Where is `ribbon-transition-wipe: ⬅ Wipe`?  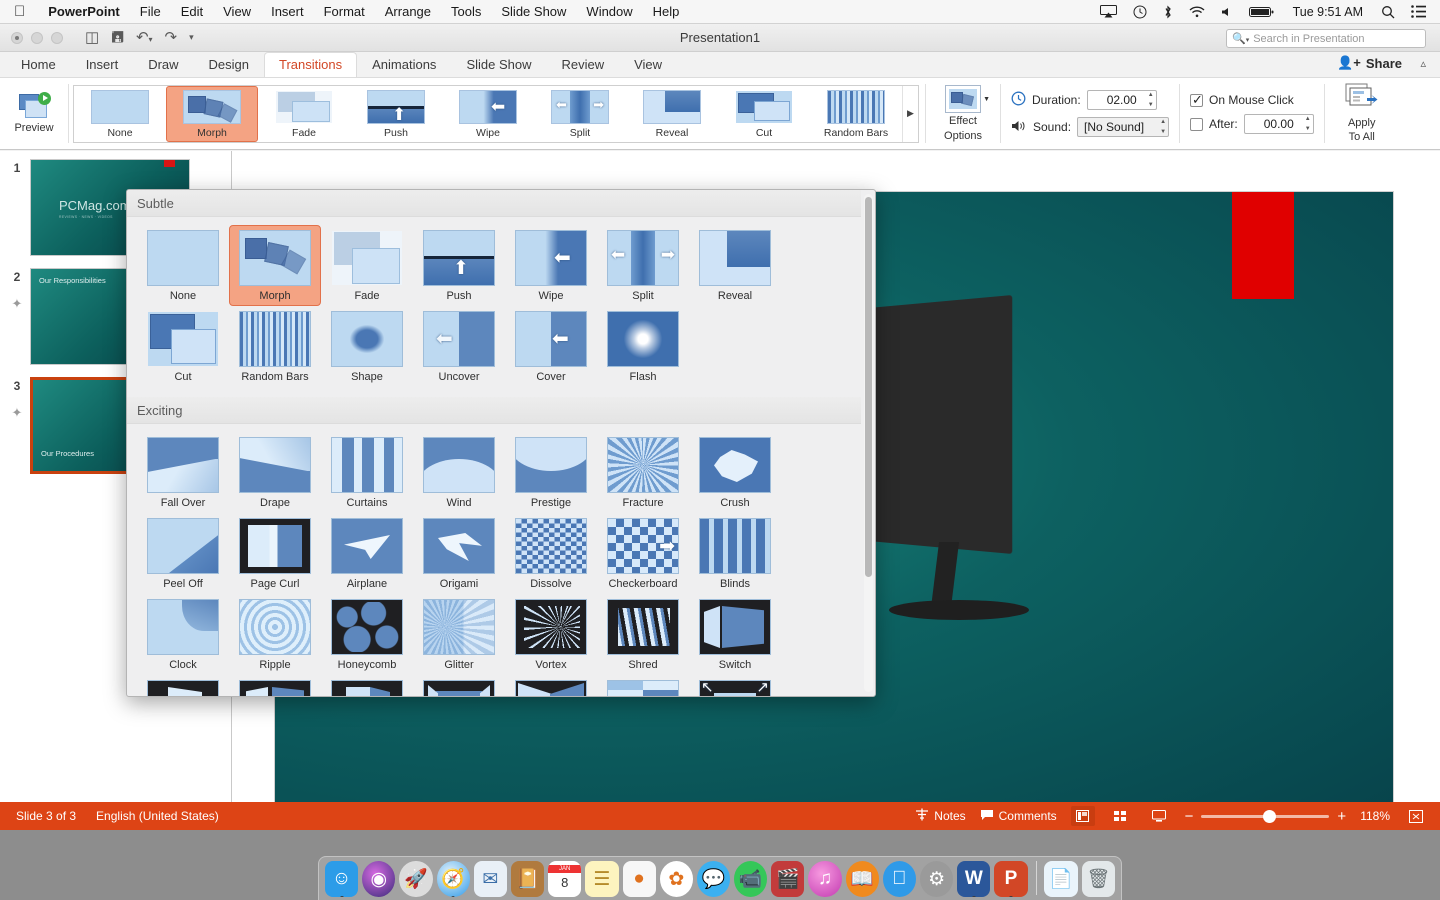
ribbon-transition-wipe: ⬅ Wipe is located at coordinates (488, 114).